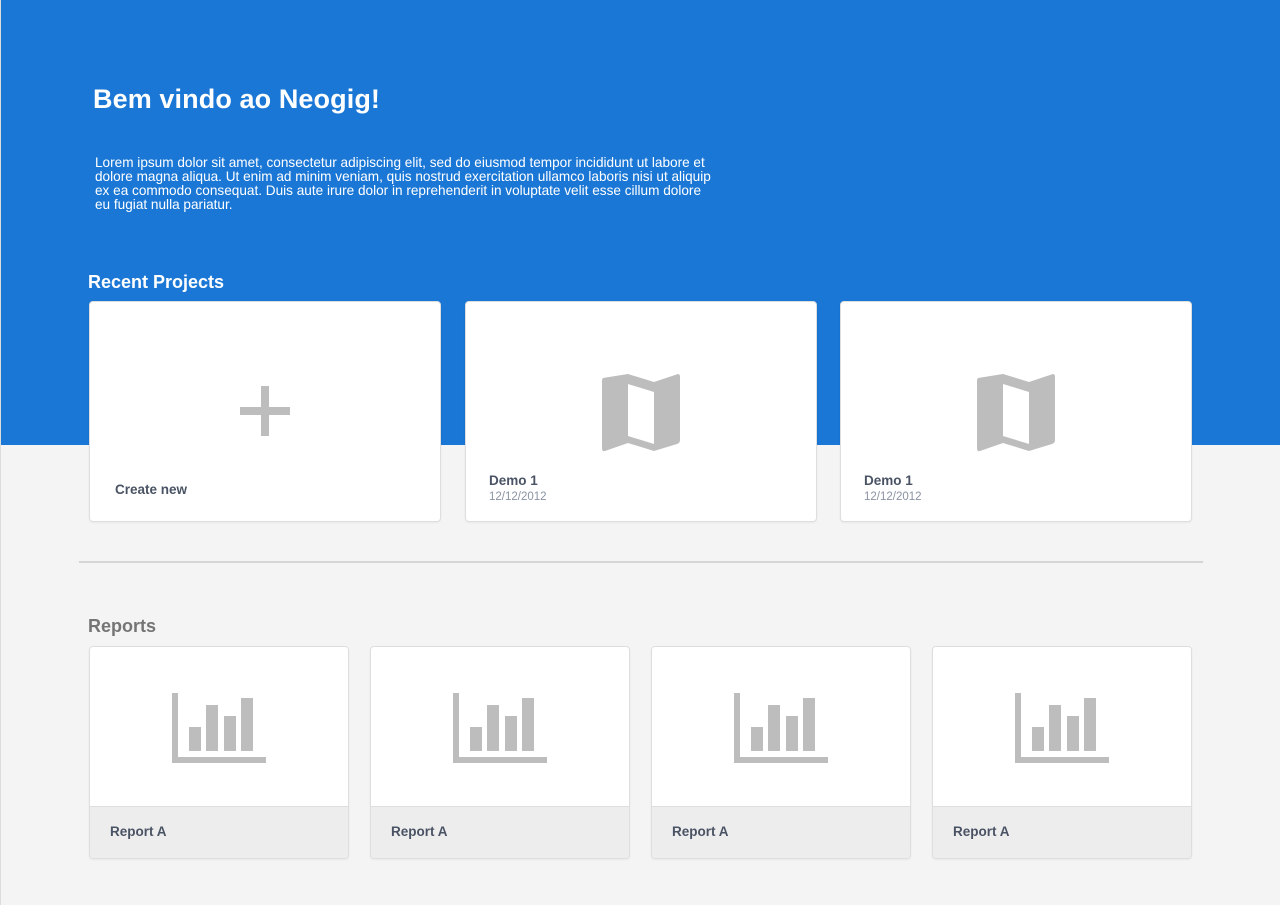  Describe the element at coordinates (641, 562) in the screenshot. I see `section-divider` at that location.